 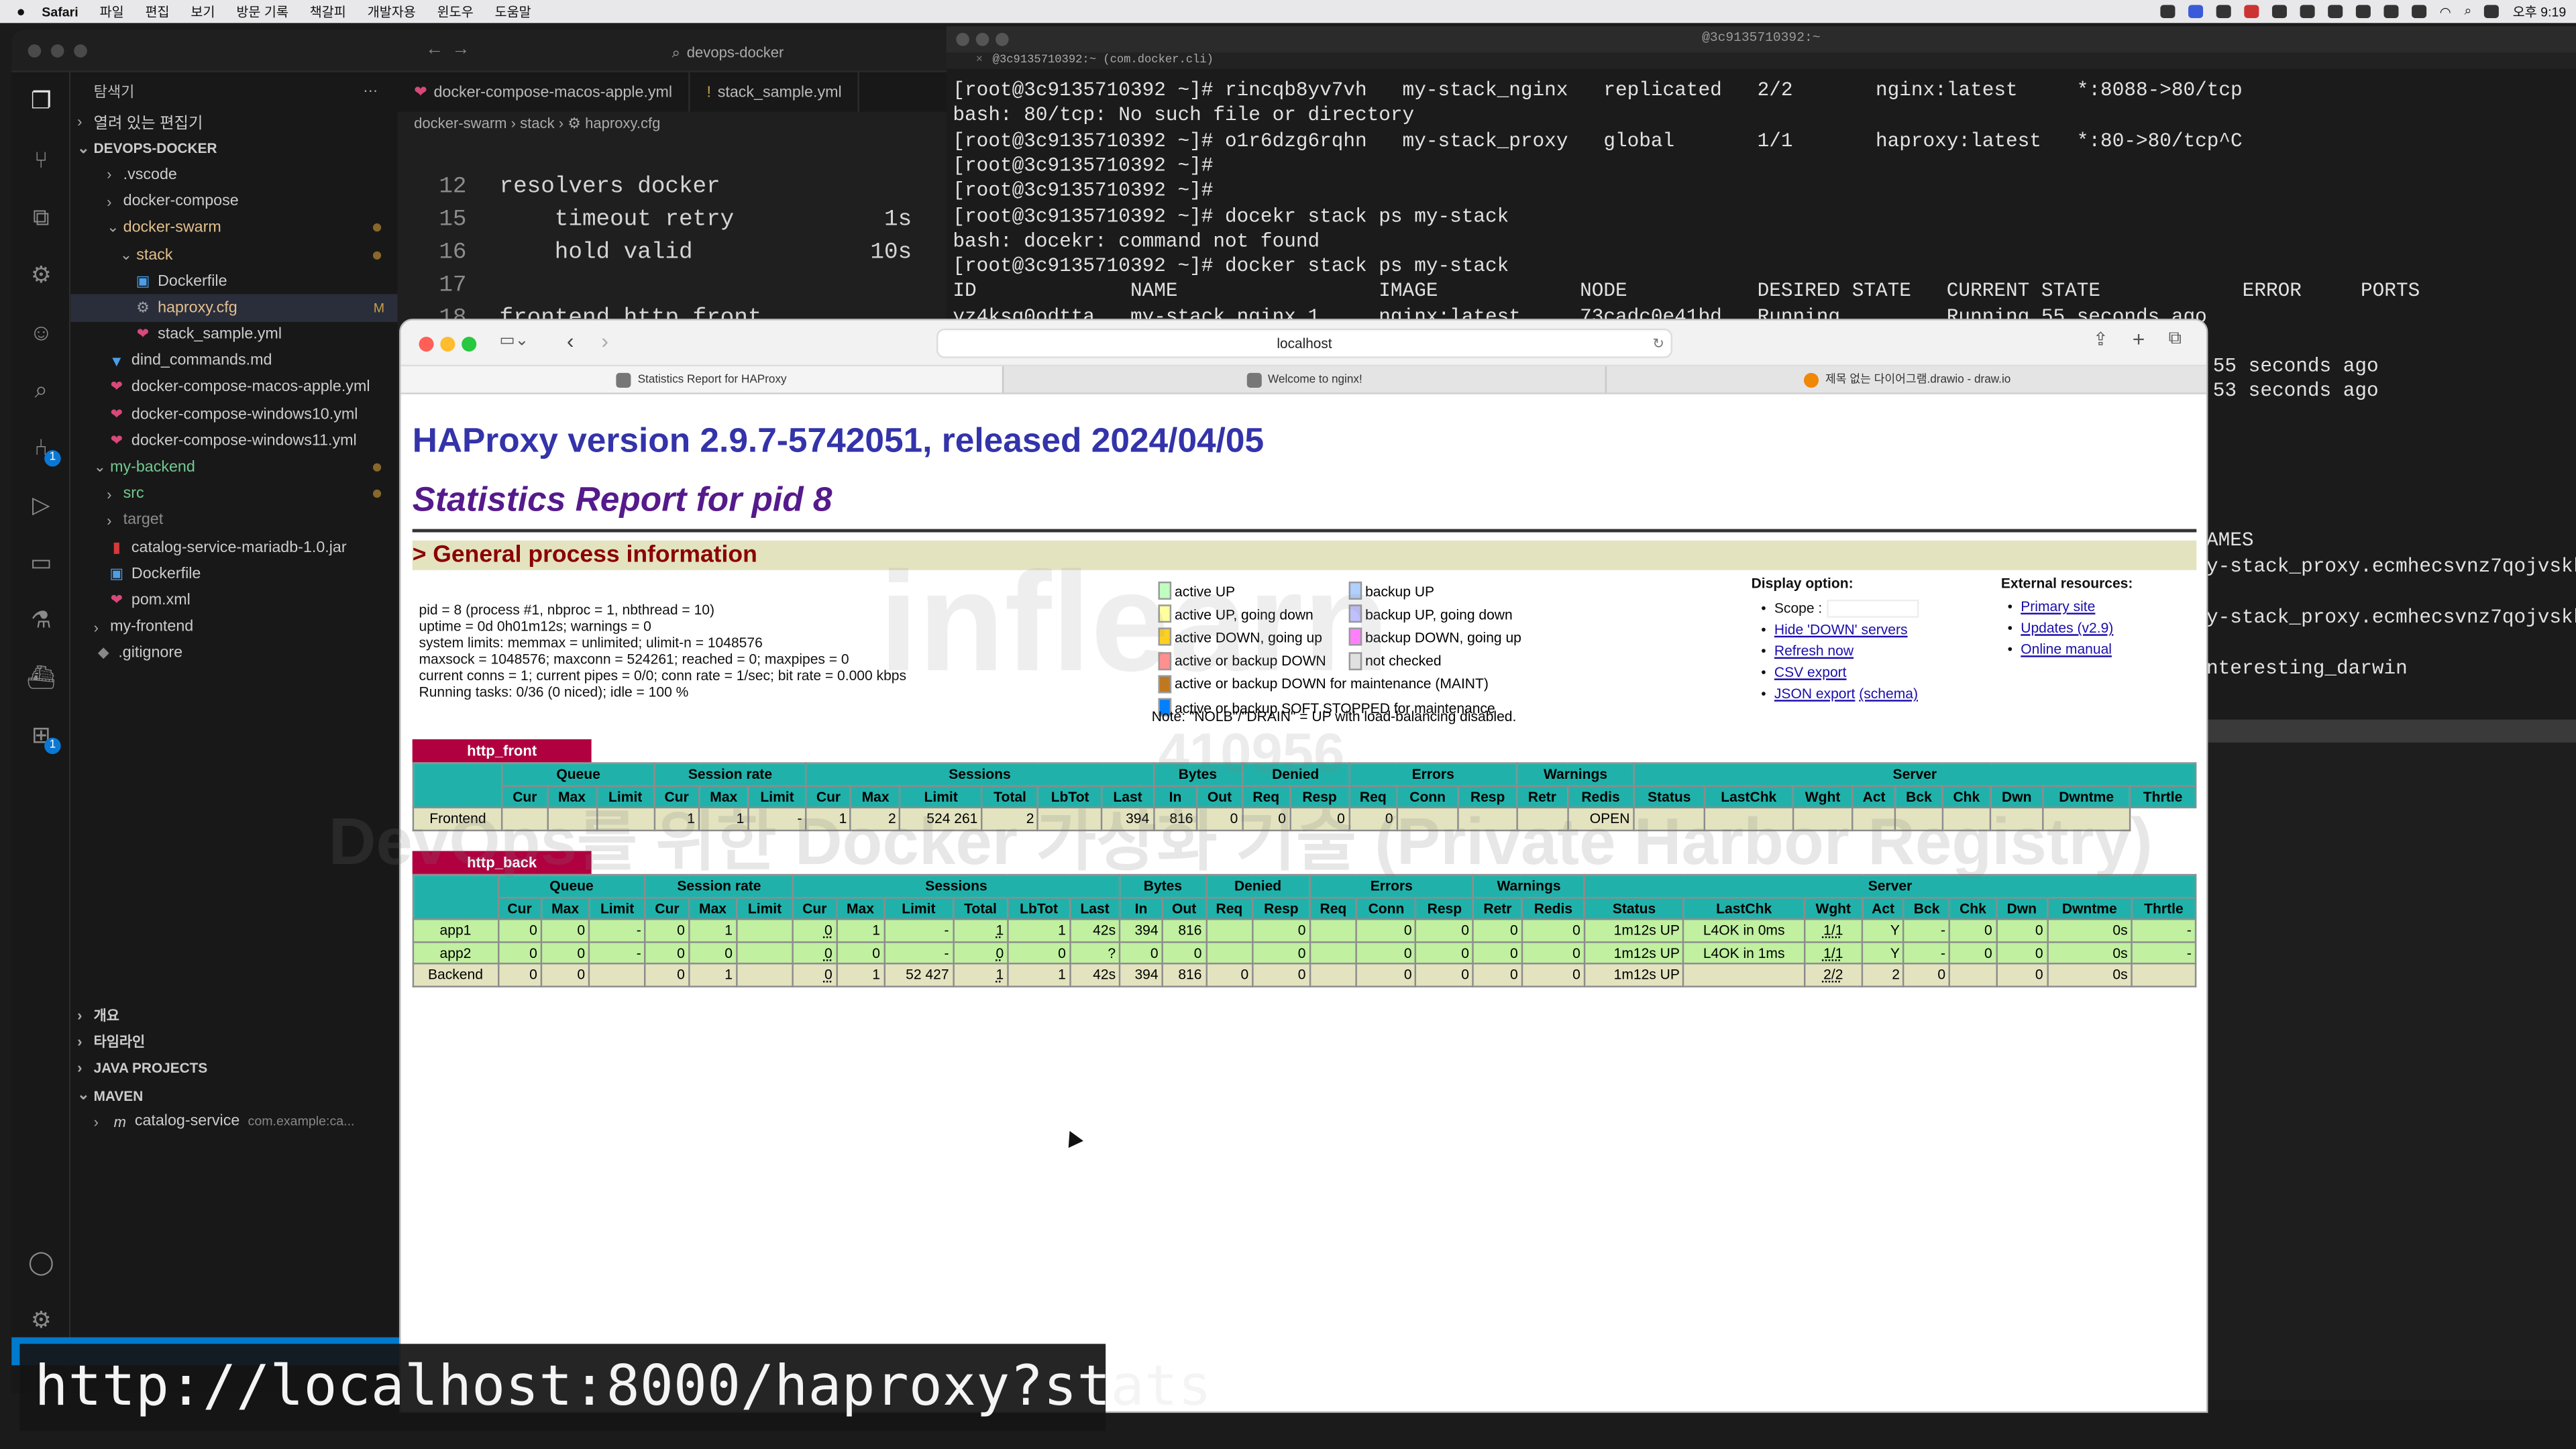 I want to click on tab-drawio: 제목 없는 다이어그램.drawio - draw.io, so click(x=1906, y=379).